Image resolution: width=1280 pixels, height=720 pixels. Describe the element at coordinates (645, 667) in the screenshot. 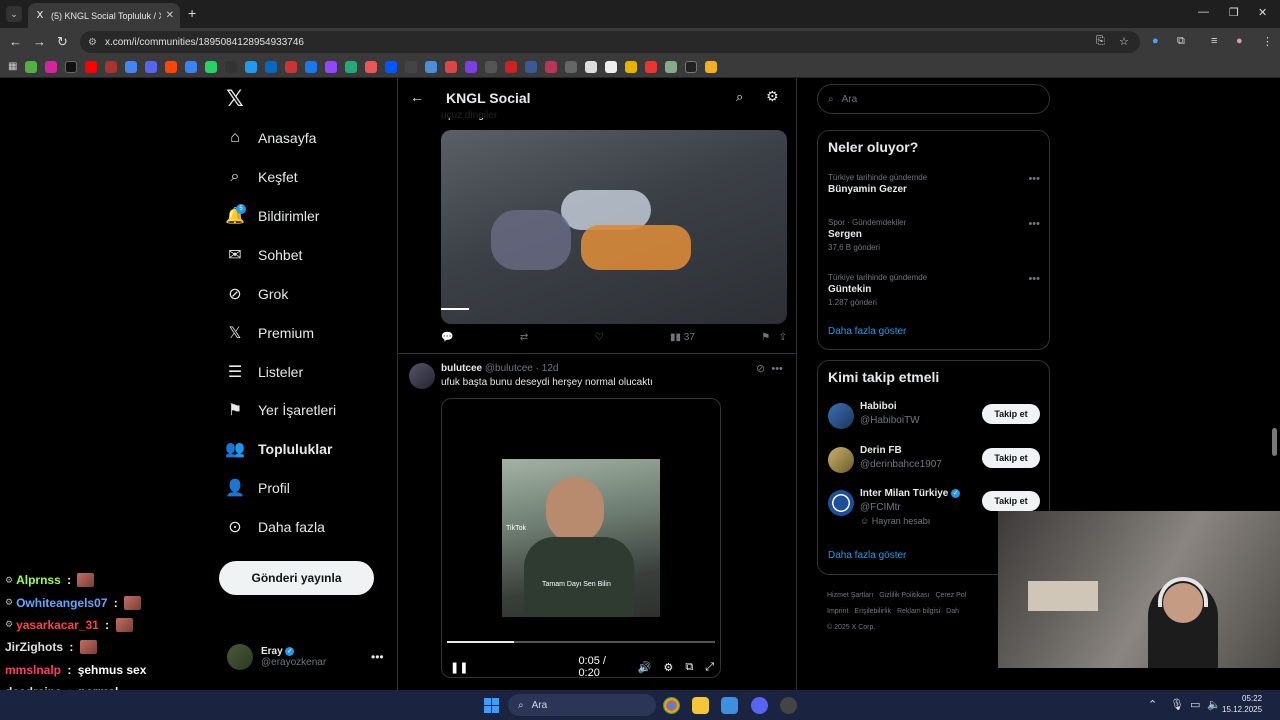

I see `volume-icon: 🔊` at that location.